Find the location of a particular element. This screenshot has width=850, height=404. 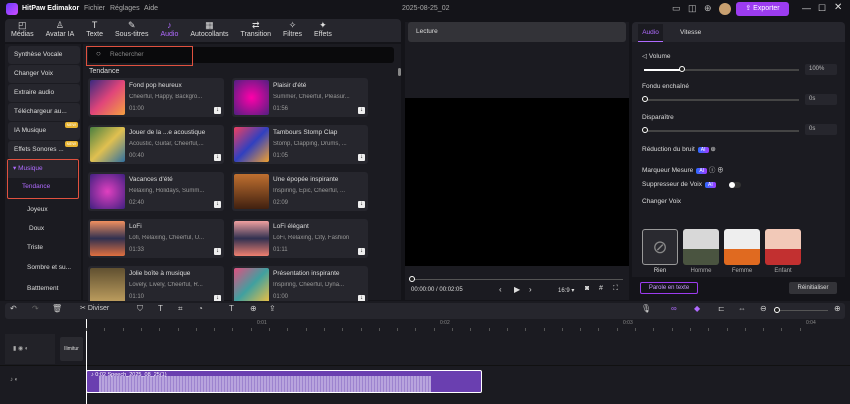

freeze-icon: T is located at coordinates (231, 308).